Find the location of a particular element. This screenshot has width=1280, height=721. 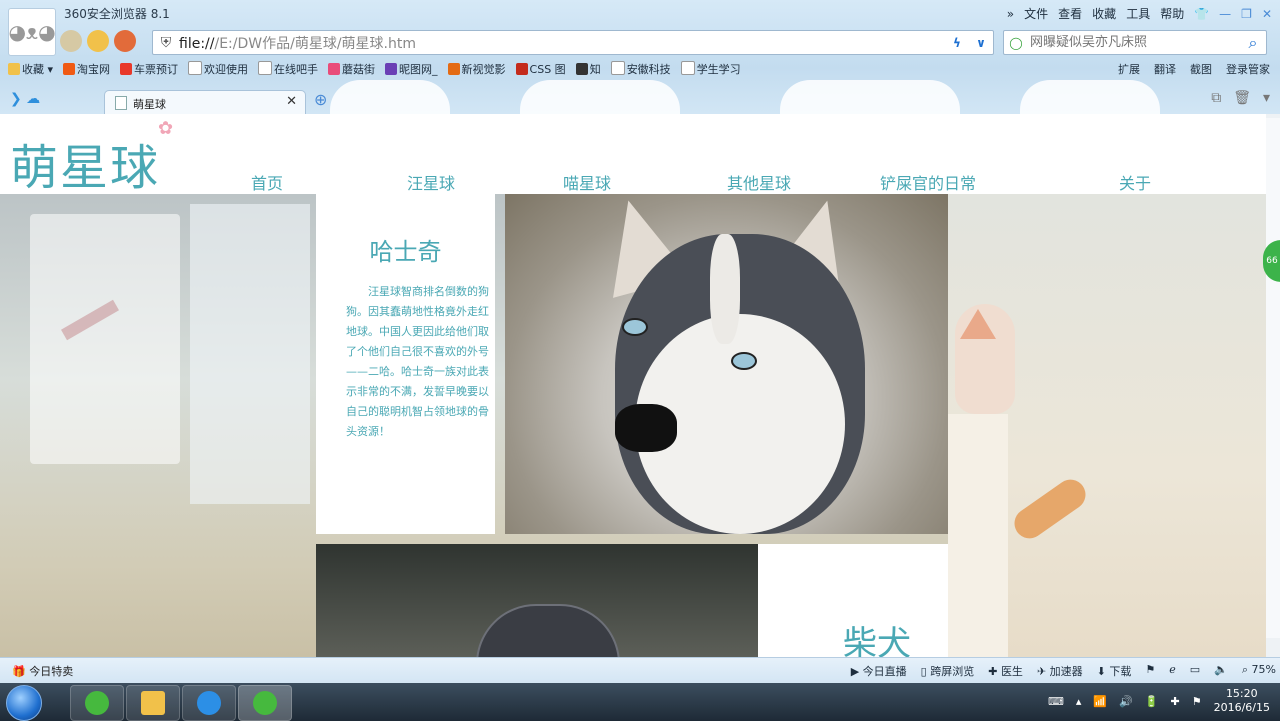

cat-body is located at coordinates (978, 535).